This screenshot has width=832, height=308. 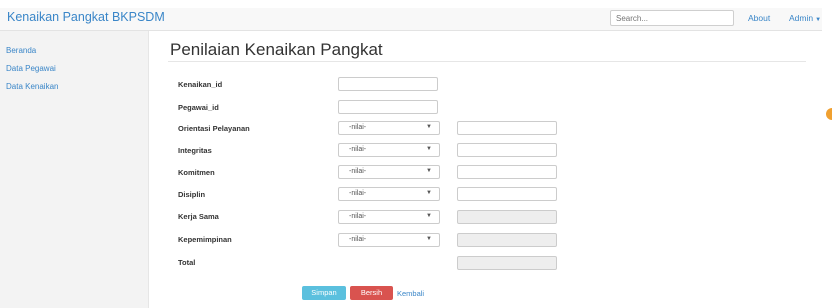 I want to click on top-navbar: Kenaikan Pangkat BKPSDM About Admin▼, so click(x=411, y=19).